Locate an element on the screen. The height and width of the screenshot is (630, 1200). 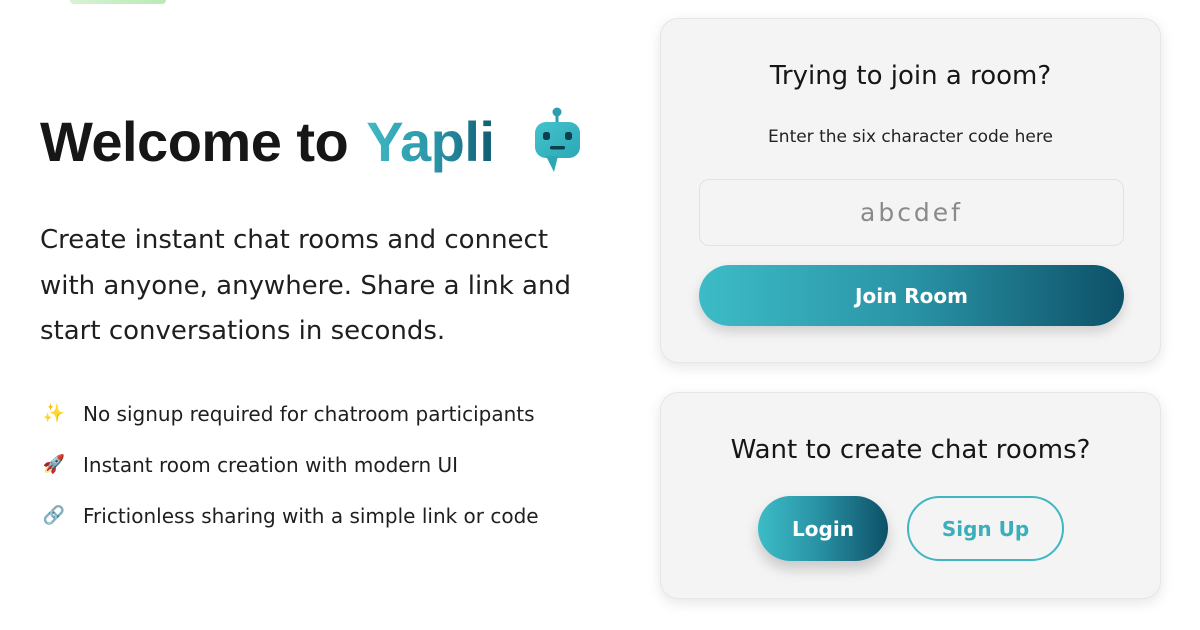
sparkles-icon: ✨ is located at coordinates (54, 413).